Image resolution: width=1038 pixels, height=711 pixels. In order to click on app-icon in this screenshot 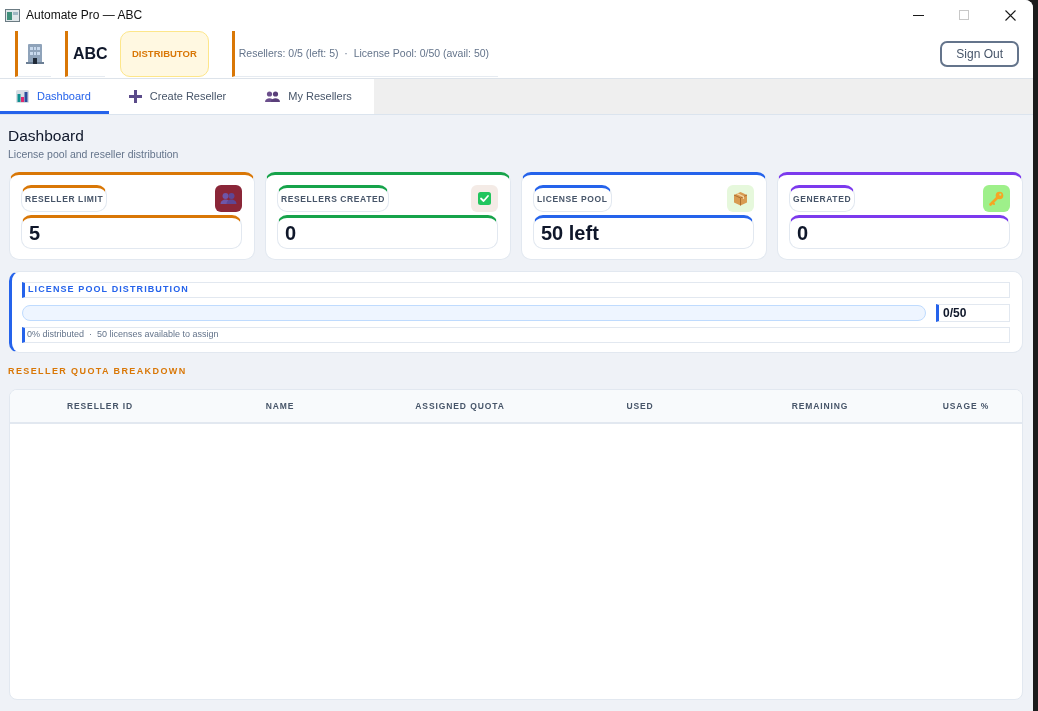, I will do `click(12, 15)`.